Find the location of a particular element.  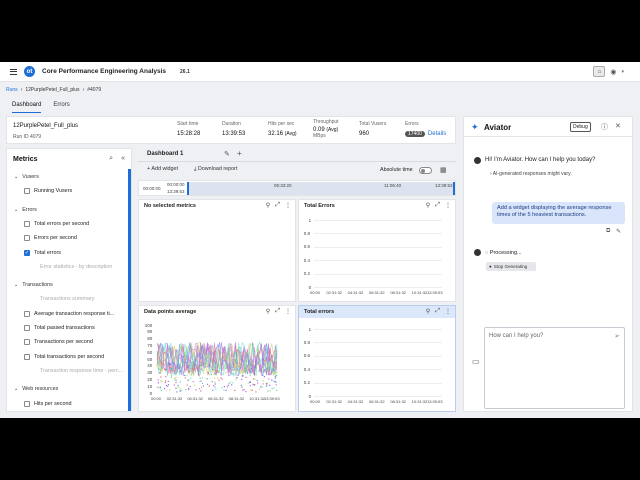

timeline-selection is located at coordinates (321, 188).